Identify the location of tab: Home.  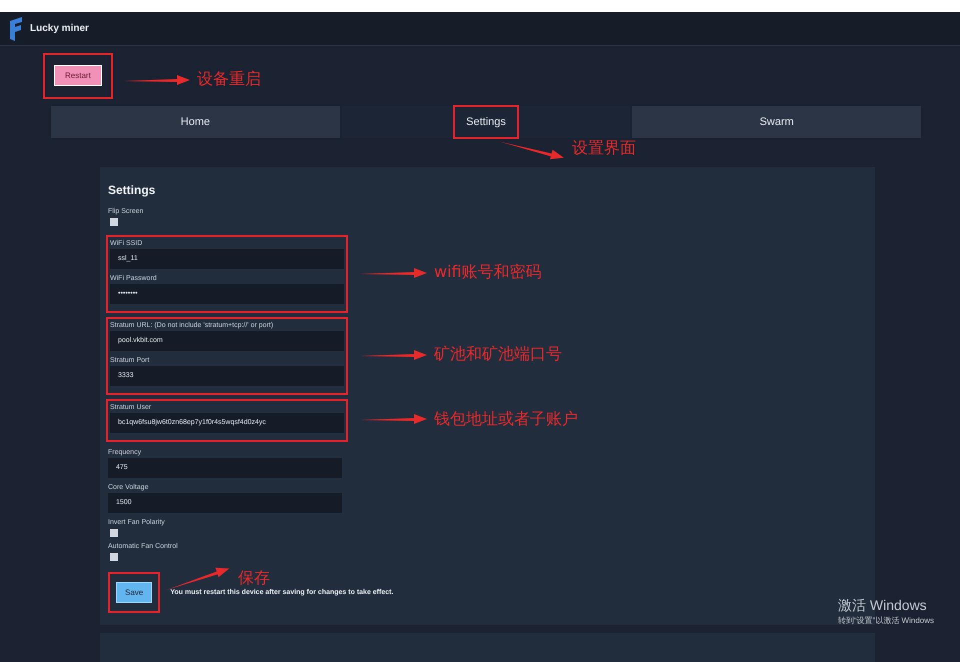
(195, 122).